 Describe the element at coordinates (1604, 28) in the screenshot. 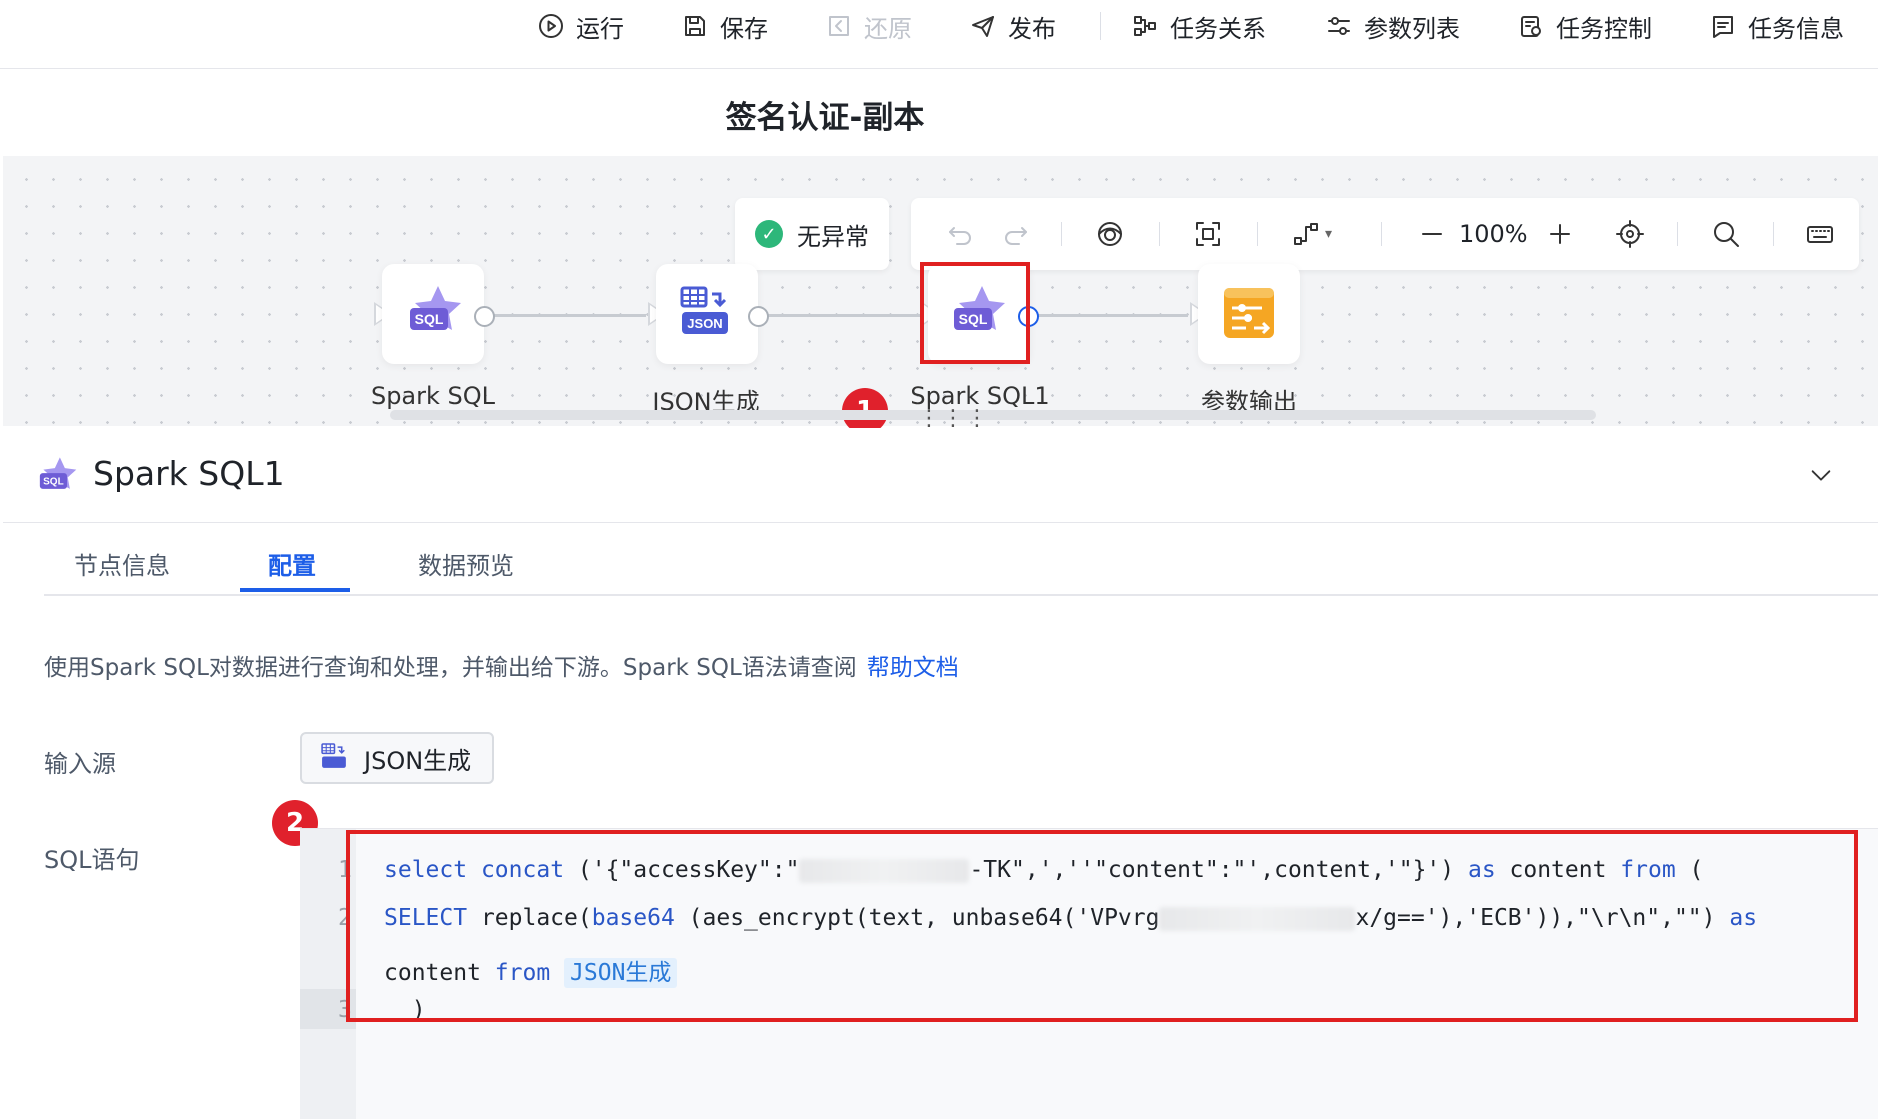

I see `task-control-label: 任务控制` at that location.